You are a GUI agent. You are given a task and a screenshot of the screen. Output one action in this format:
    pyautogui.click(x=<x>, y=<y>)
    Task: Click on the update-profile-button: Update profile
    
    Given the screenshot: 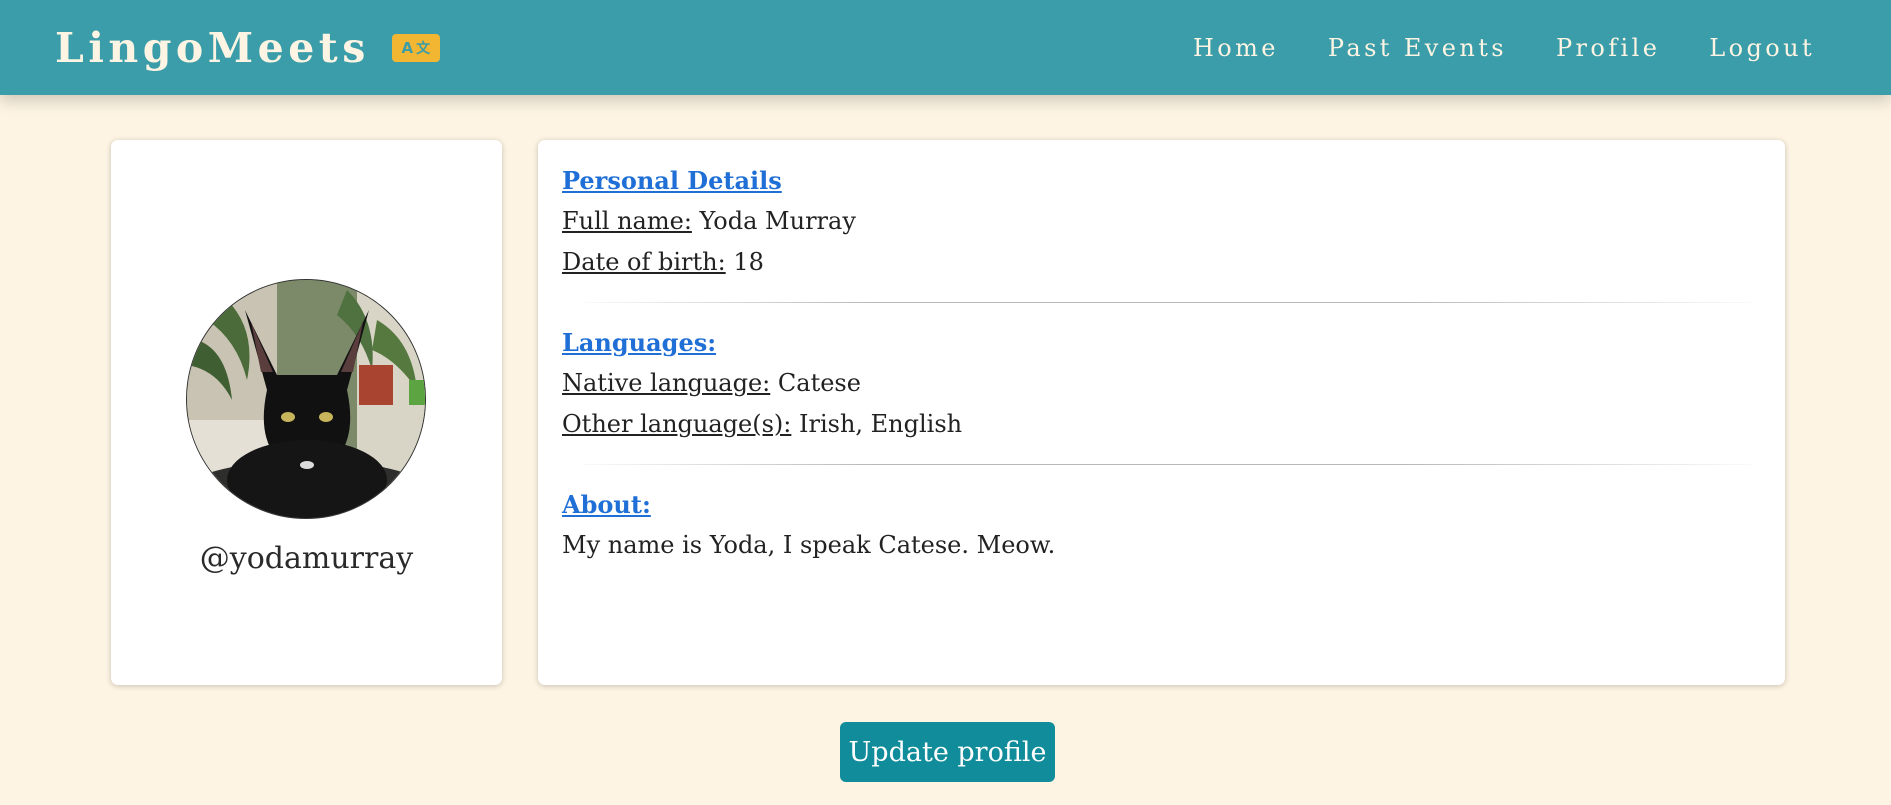 What is the action you would take?
    pyautogui.click(x=947, y=752)
    